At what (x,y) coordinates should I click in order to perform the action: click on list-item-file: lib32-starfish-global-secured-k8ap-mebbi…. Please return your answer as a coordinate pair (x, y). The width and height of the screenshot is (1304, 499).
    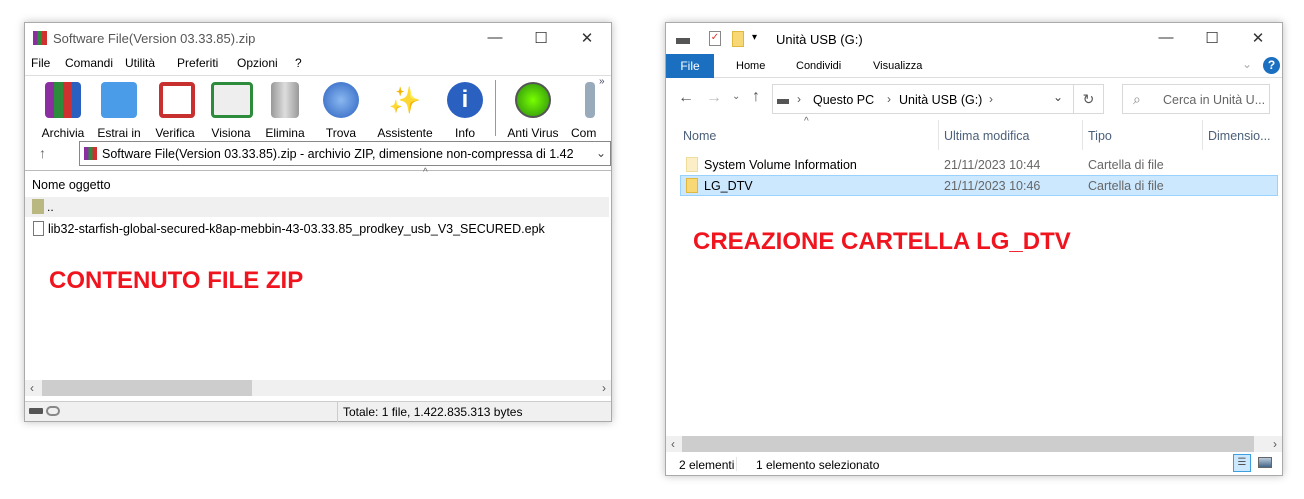
    Looking at the image, I should click on (317, 229).